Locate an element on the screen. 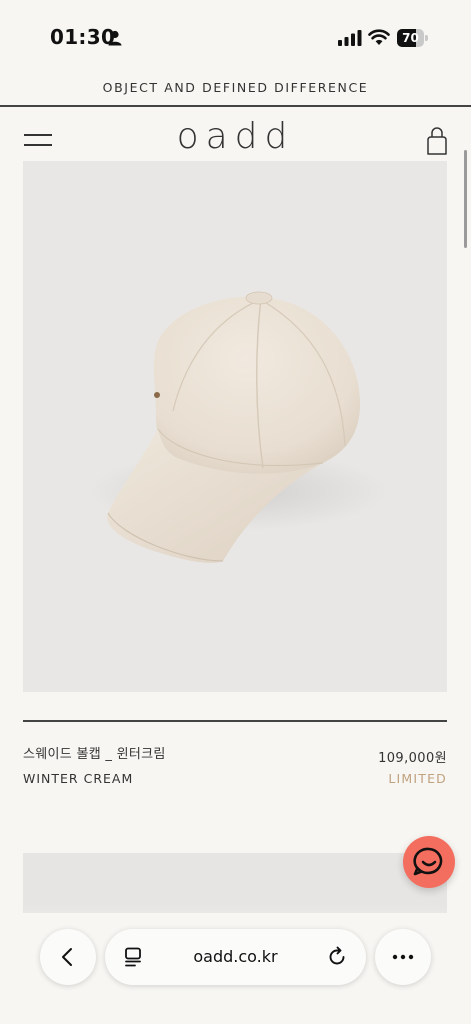  battery-percent: 70 is located at coordinates (410, 38).